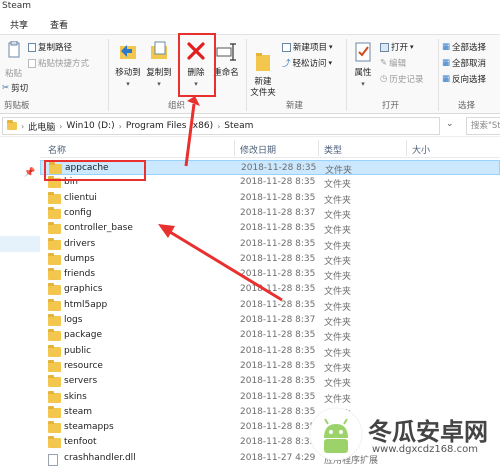 The height and width of the screenshot is (466, 500). What do you see at coordinates (226, 266) in the screenshot?
I see `arrow-to-appcache` at bounding box center [226, 266].